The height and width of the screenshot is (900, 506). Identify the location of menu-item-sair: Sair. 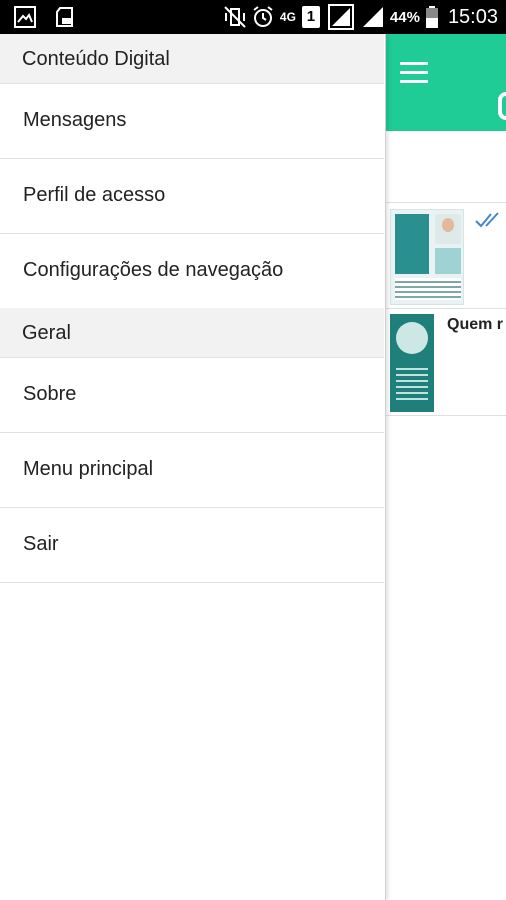
(192, 545).